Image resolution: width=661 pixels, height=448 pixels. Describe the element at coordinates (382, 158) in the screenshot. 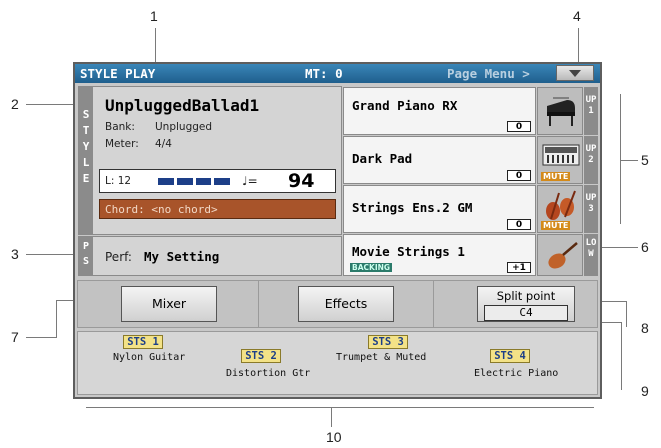

I see `track-name: Dark Pad` at that location.